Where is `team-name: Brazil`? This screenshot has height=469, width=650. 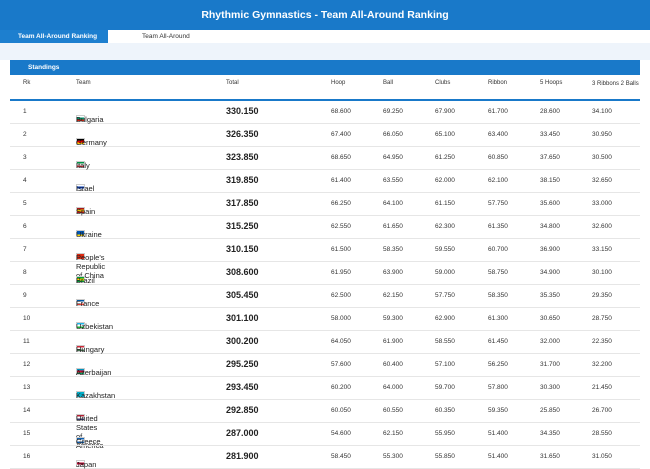 team-name: Brazil is located at coordinates (85, 280).